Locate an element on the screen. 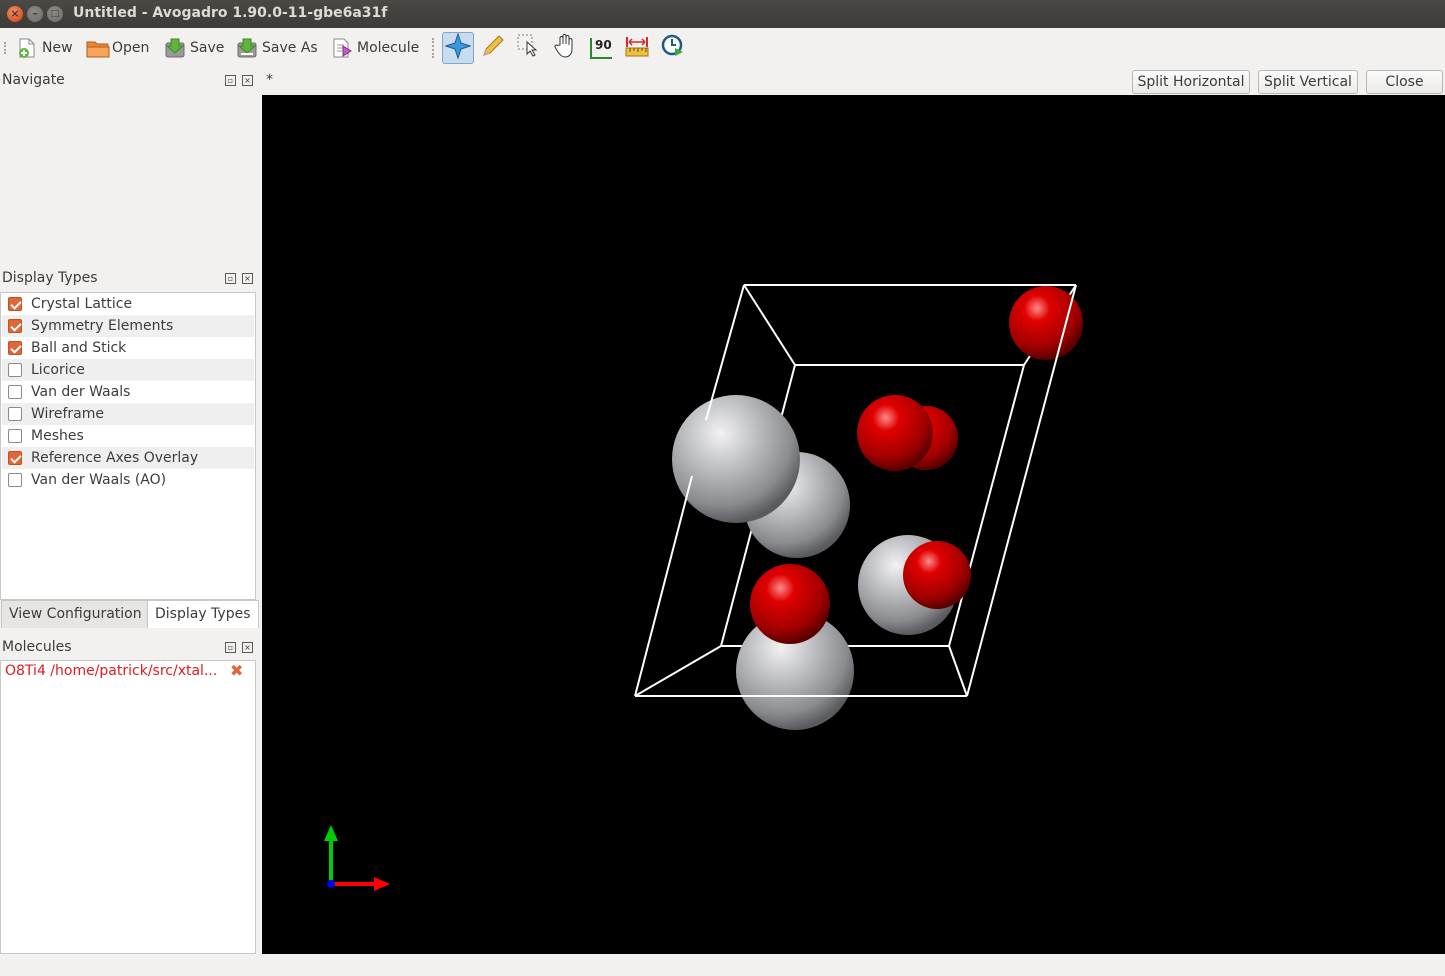 This screenshot has width=1445, height=976. new-button: New is located at coordinates (44, 48).